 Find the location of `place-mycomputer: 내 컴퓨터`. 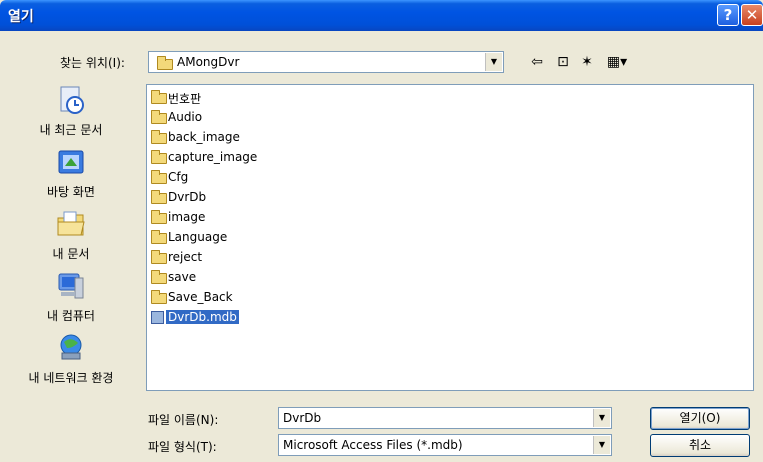

place-mycomputer: 내 컴퓨터 is located at coordinates (71, 297).